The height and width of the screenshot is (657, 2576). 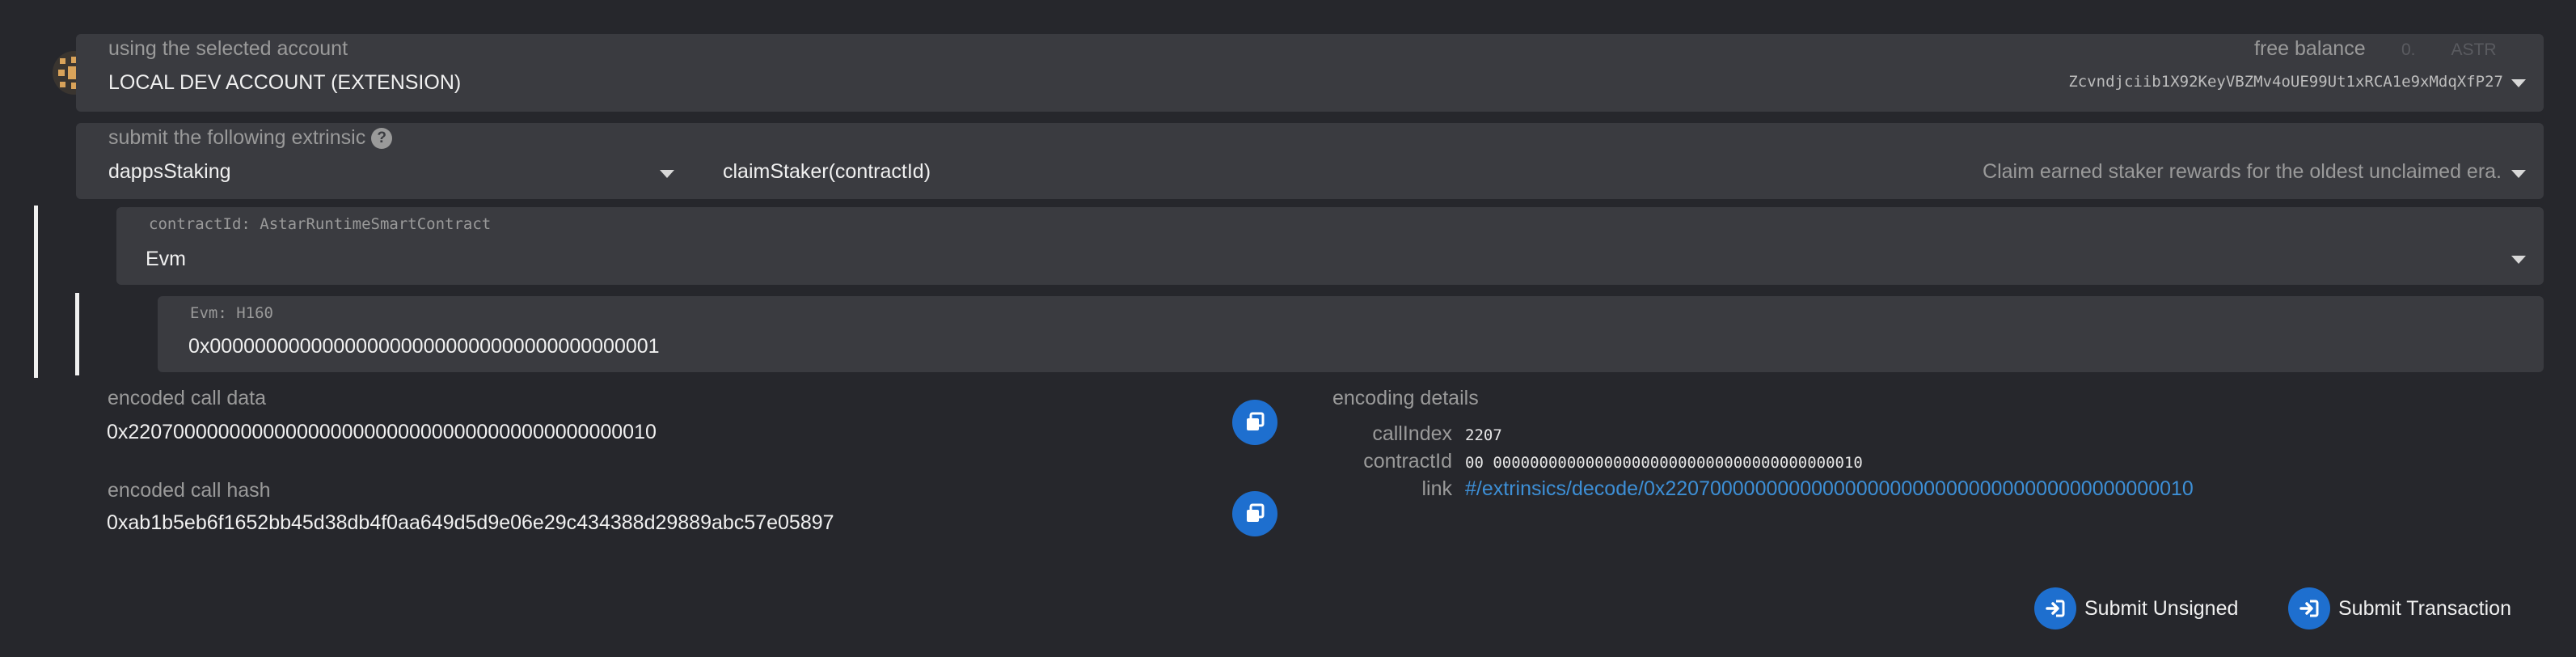 What do you see at coordinates (228, 48) in the screenshot?
I see `account-label: using the selected account` at bounding box center [228, 48].